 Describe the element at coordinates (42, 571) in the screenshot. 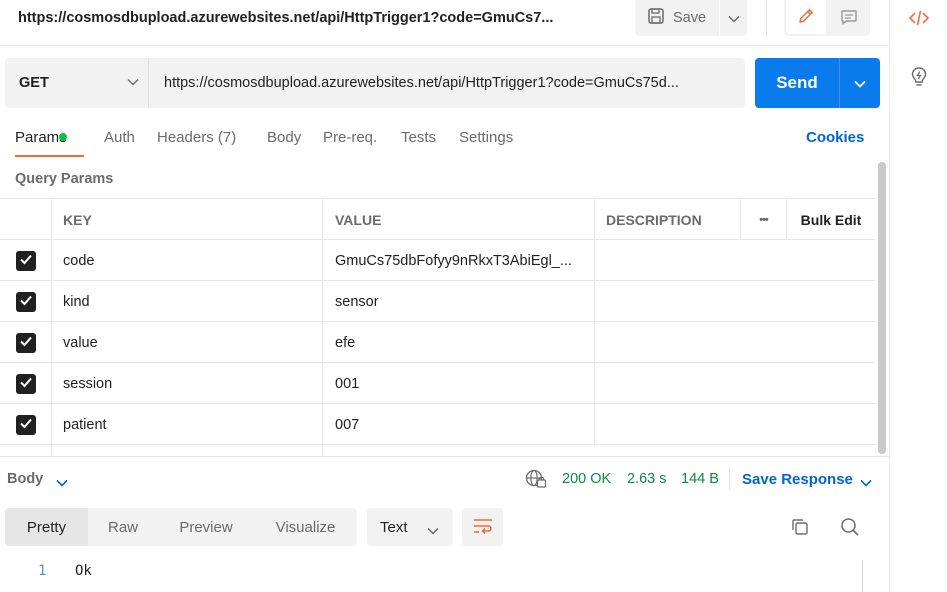

I see `line-number: 1` at that location.